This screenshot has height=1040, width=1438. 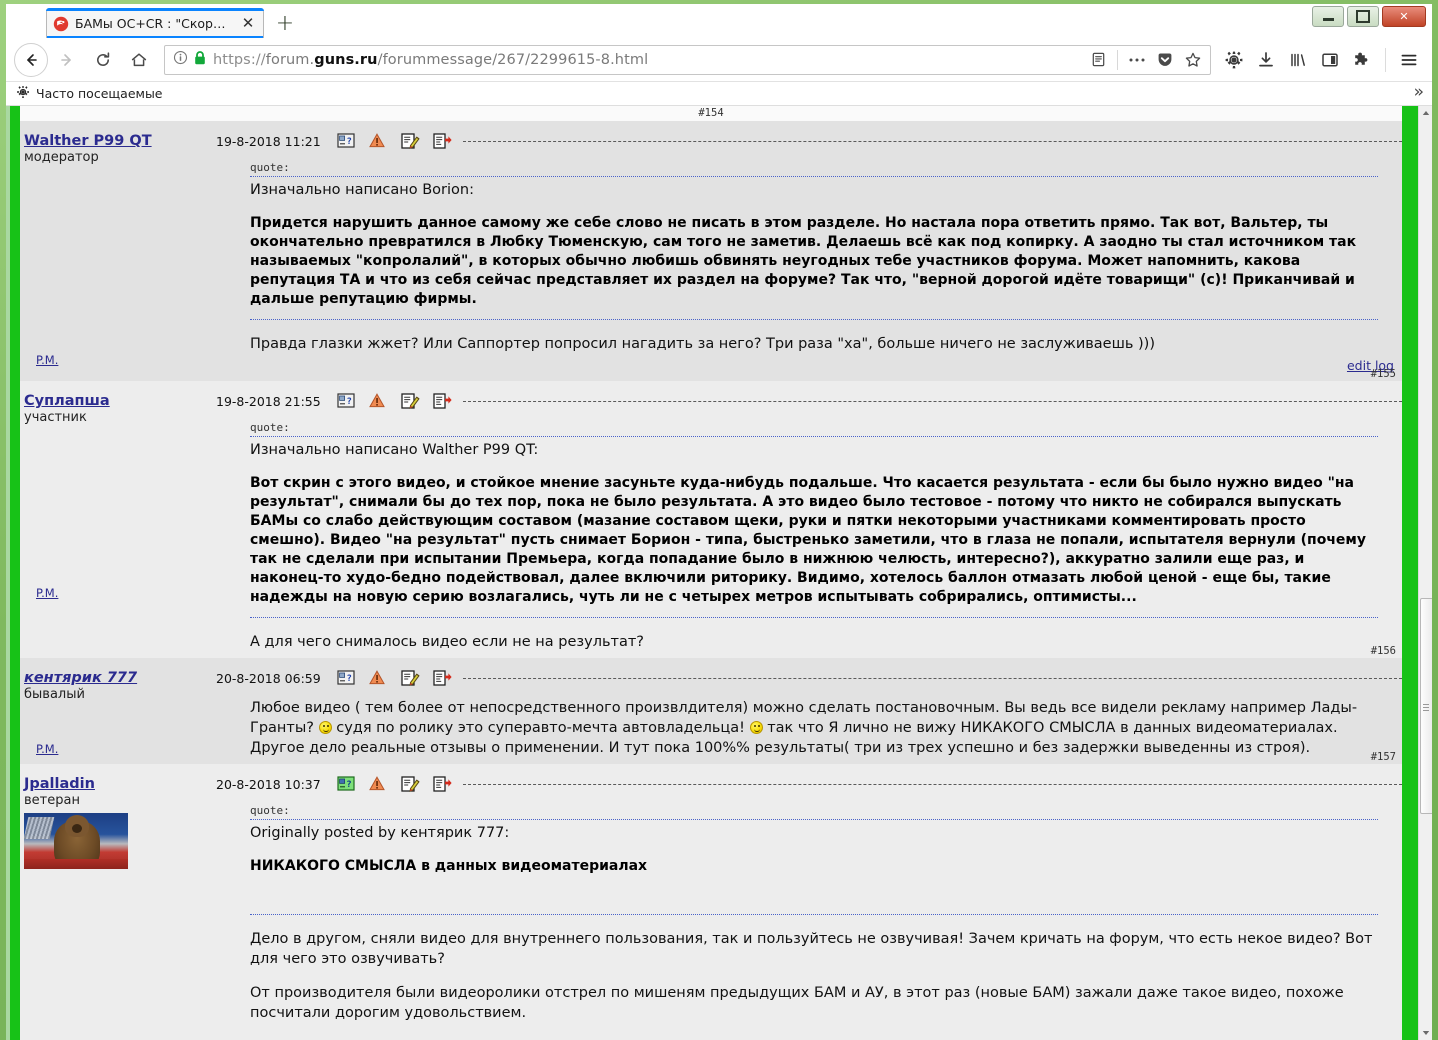 What do you see at coordinates (380, 833) in the screenshot?
I see `quote-attribution: Originally posted by кентярик 777:` at bounding box center [380, 833].